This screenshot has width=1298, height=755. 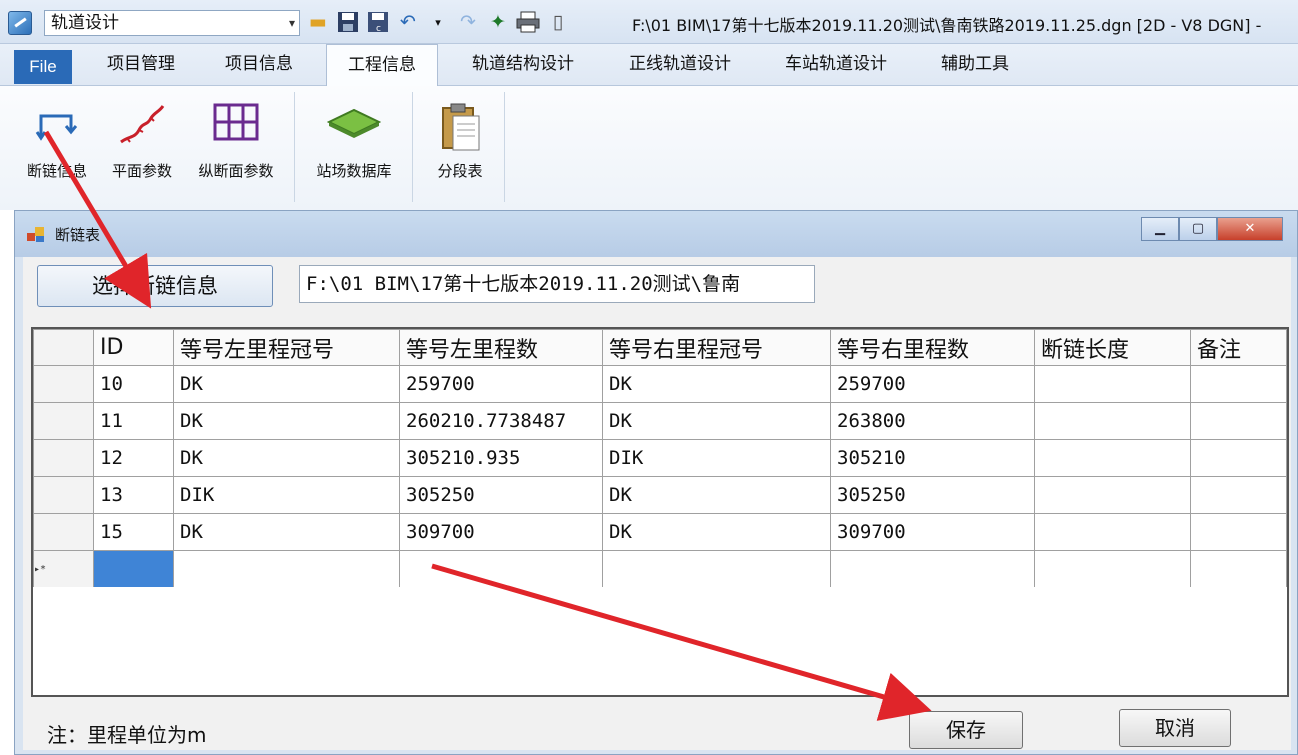 What do you see at coordinates (966, 730) in the screenshot?
I see `save-button: 保存` at bounding box center [966, 730].